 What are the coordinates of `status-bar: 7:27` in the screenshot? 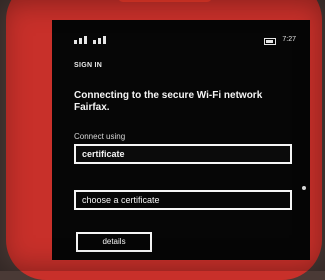 It's located at (185, 42).